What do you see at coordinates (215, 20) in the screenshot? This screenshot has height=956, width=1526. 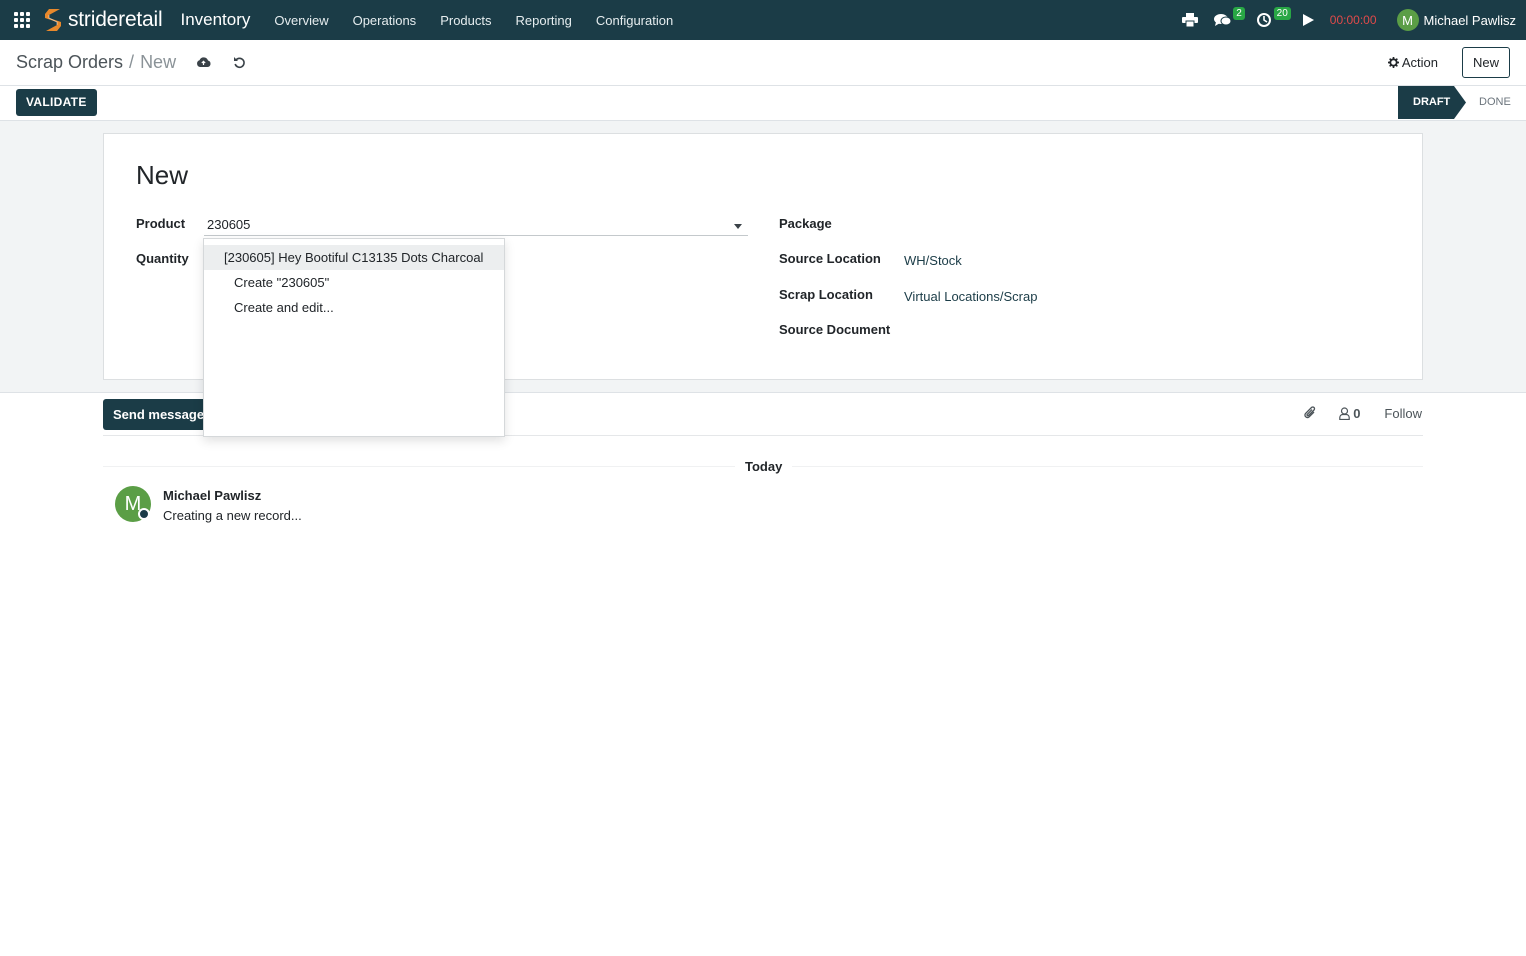 I see `app-name: Inventory` at bounding box center [215, 20].